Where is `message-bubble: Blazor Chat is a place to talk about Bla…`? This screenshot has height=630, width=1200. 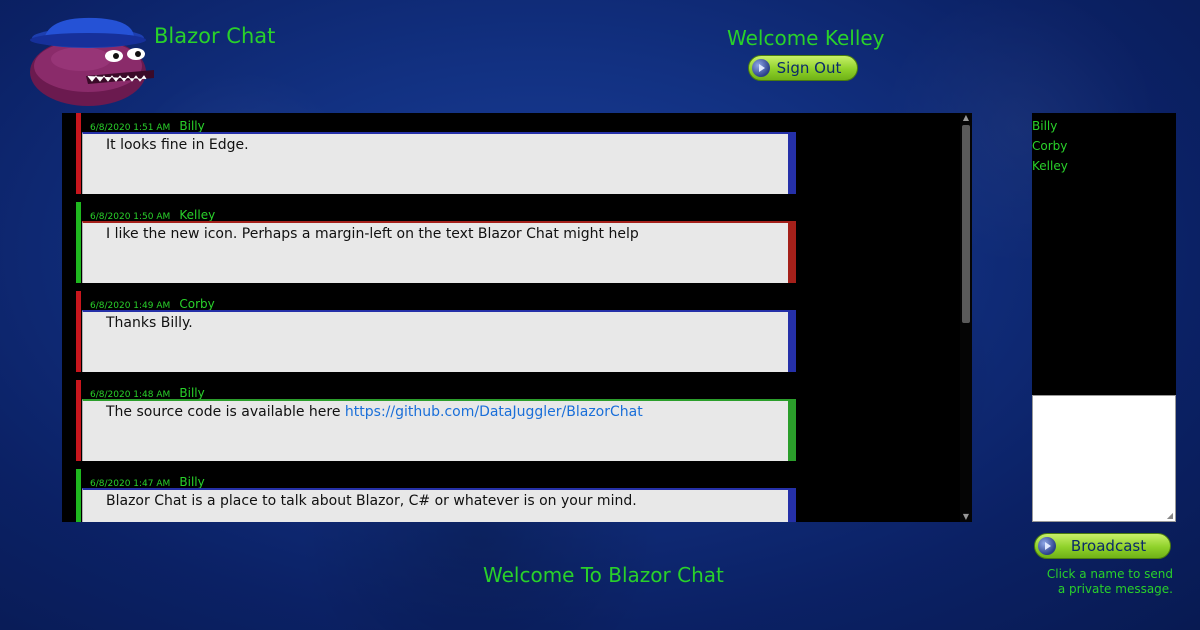
message-bubble: Blazor Chat is a place to talk about Bla… is located at coordinates (439, 505).